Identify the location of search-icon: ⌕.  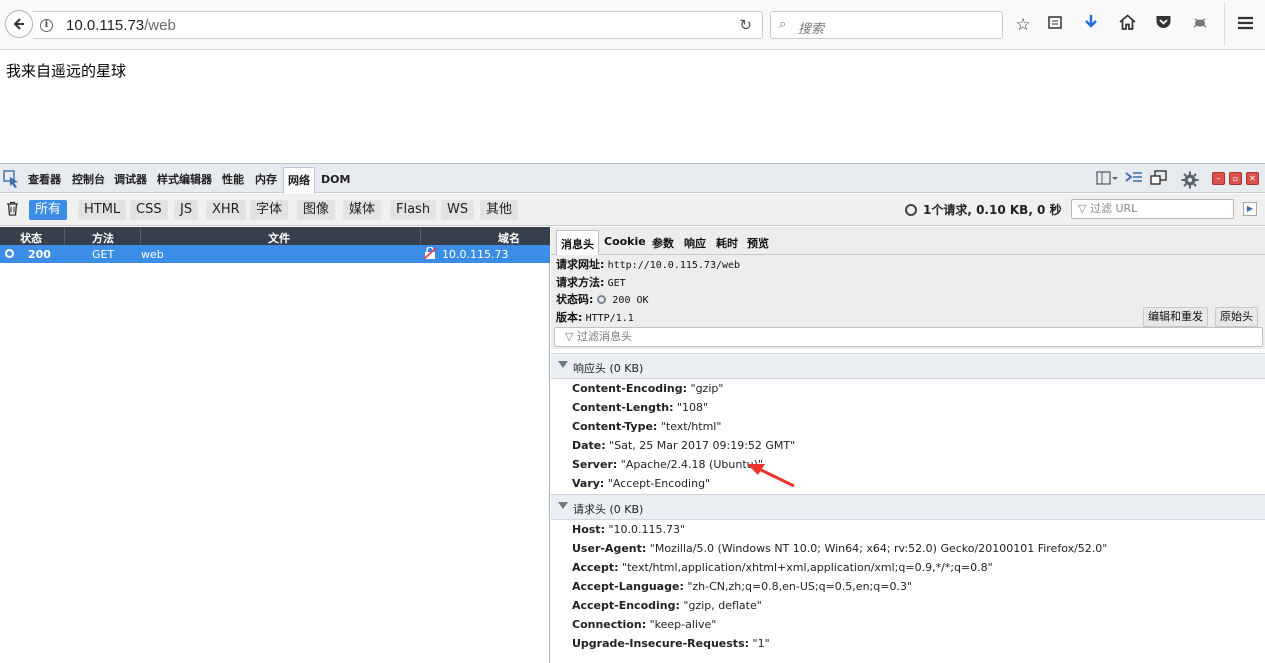
(783, 24).